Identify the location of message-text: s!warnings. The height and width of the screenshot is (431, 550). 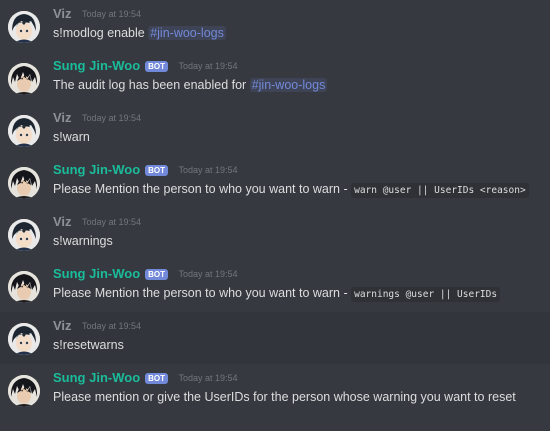
(83, 241).